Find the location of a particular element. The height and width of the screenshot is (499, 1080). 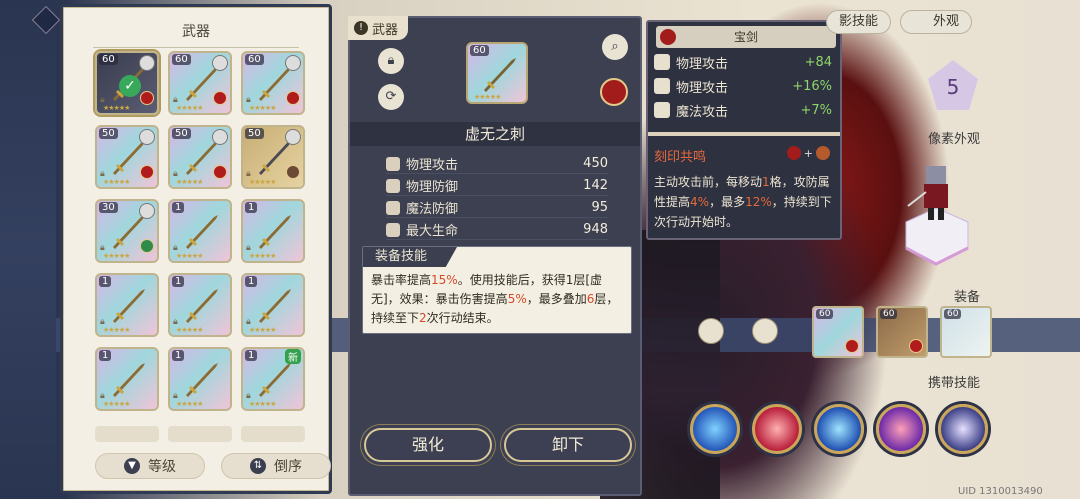

equipped-armor-slot: 60 is located at coordinates (902, 332).